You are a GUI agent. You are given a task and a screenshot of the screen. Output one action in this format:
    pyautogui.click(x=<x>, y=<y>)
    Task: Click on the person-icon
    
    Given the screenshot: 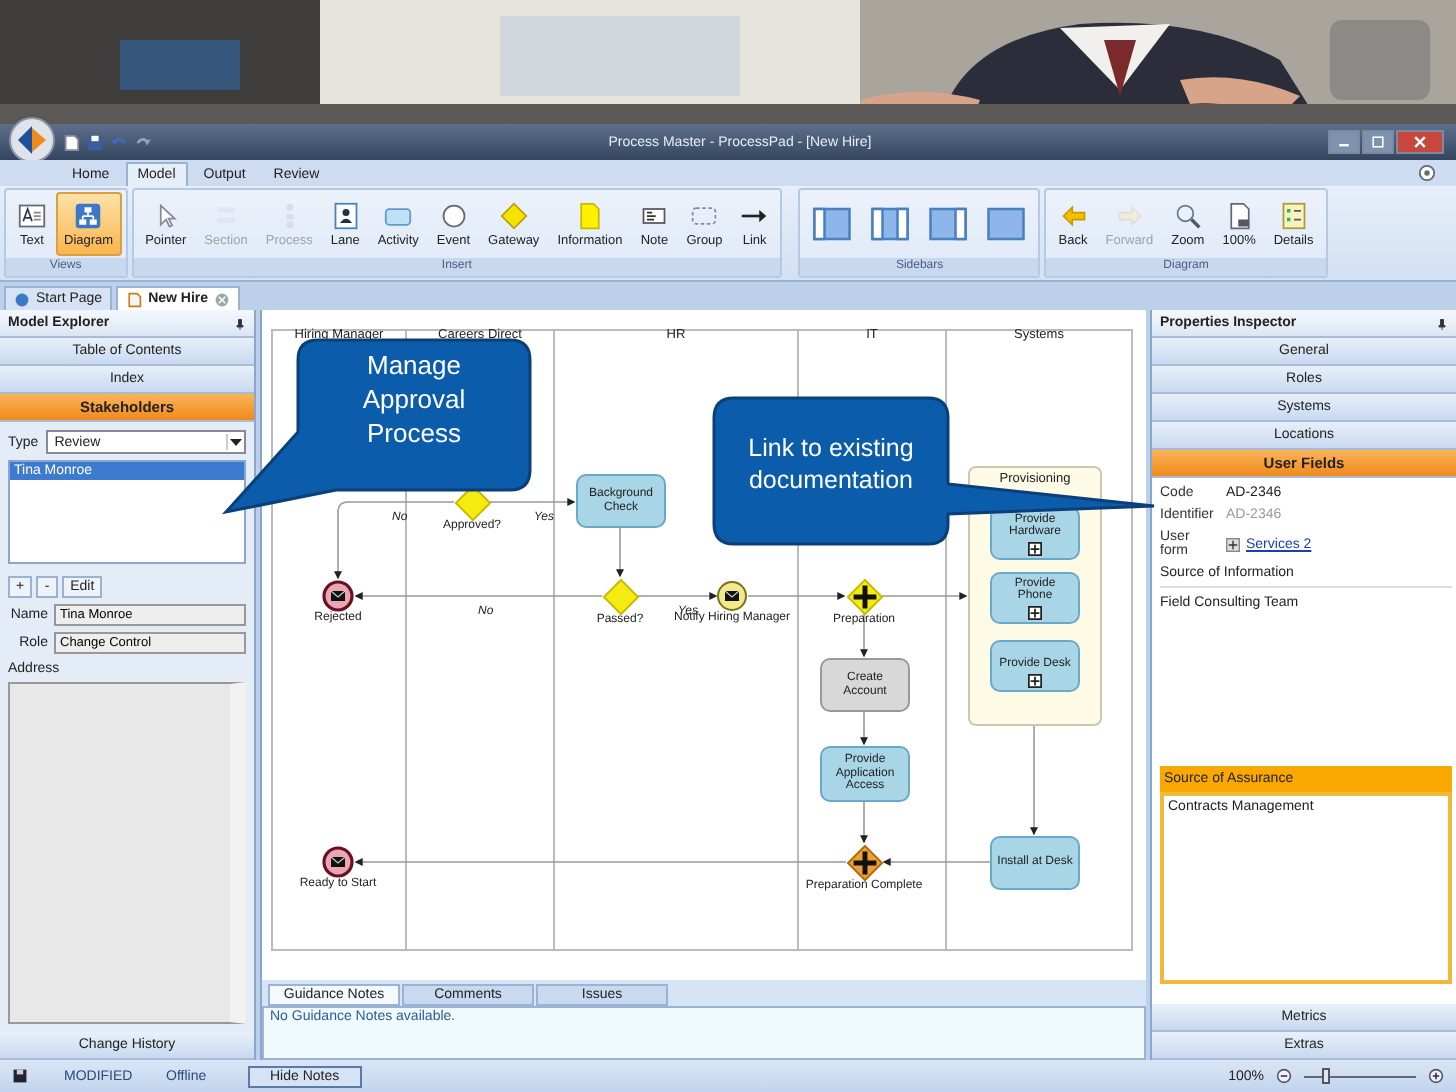 What is the action you would take?
    pyautogui.click(x=345, y=215)
    